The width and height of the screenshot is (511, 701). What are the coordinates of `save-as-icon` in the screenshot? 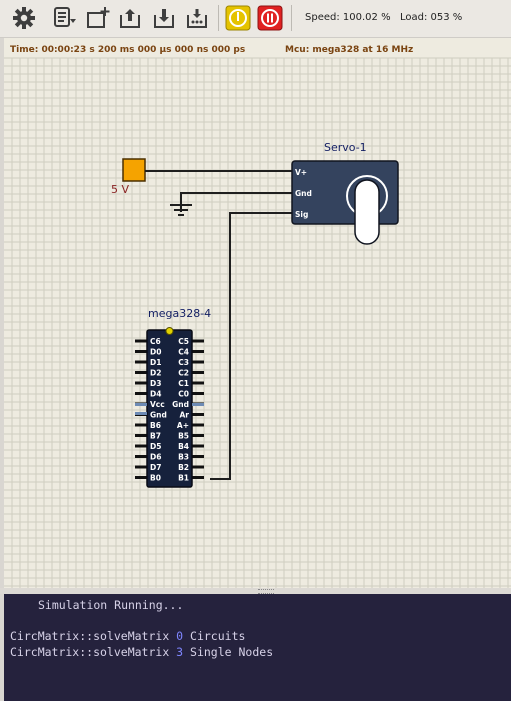 It's located at (197, 18).